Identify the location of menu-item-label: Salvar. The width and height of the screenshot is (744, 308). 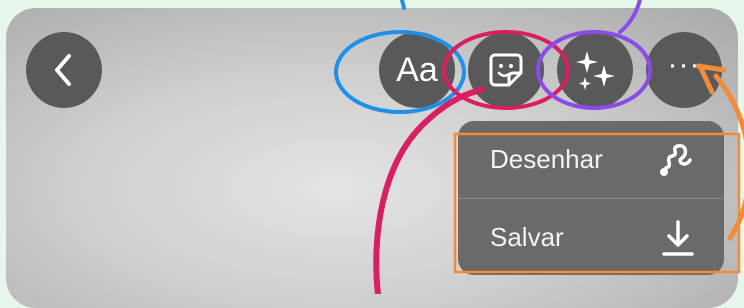
(527, 237).